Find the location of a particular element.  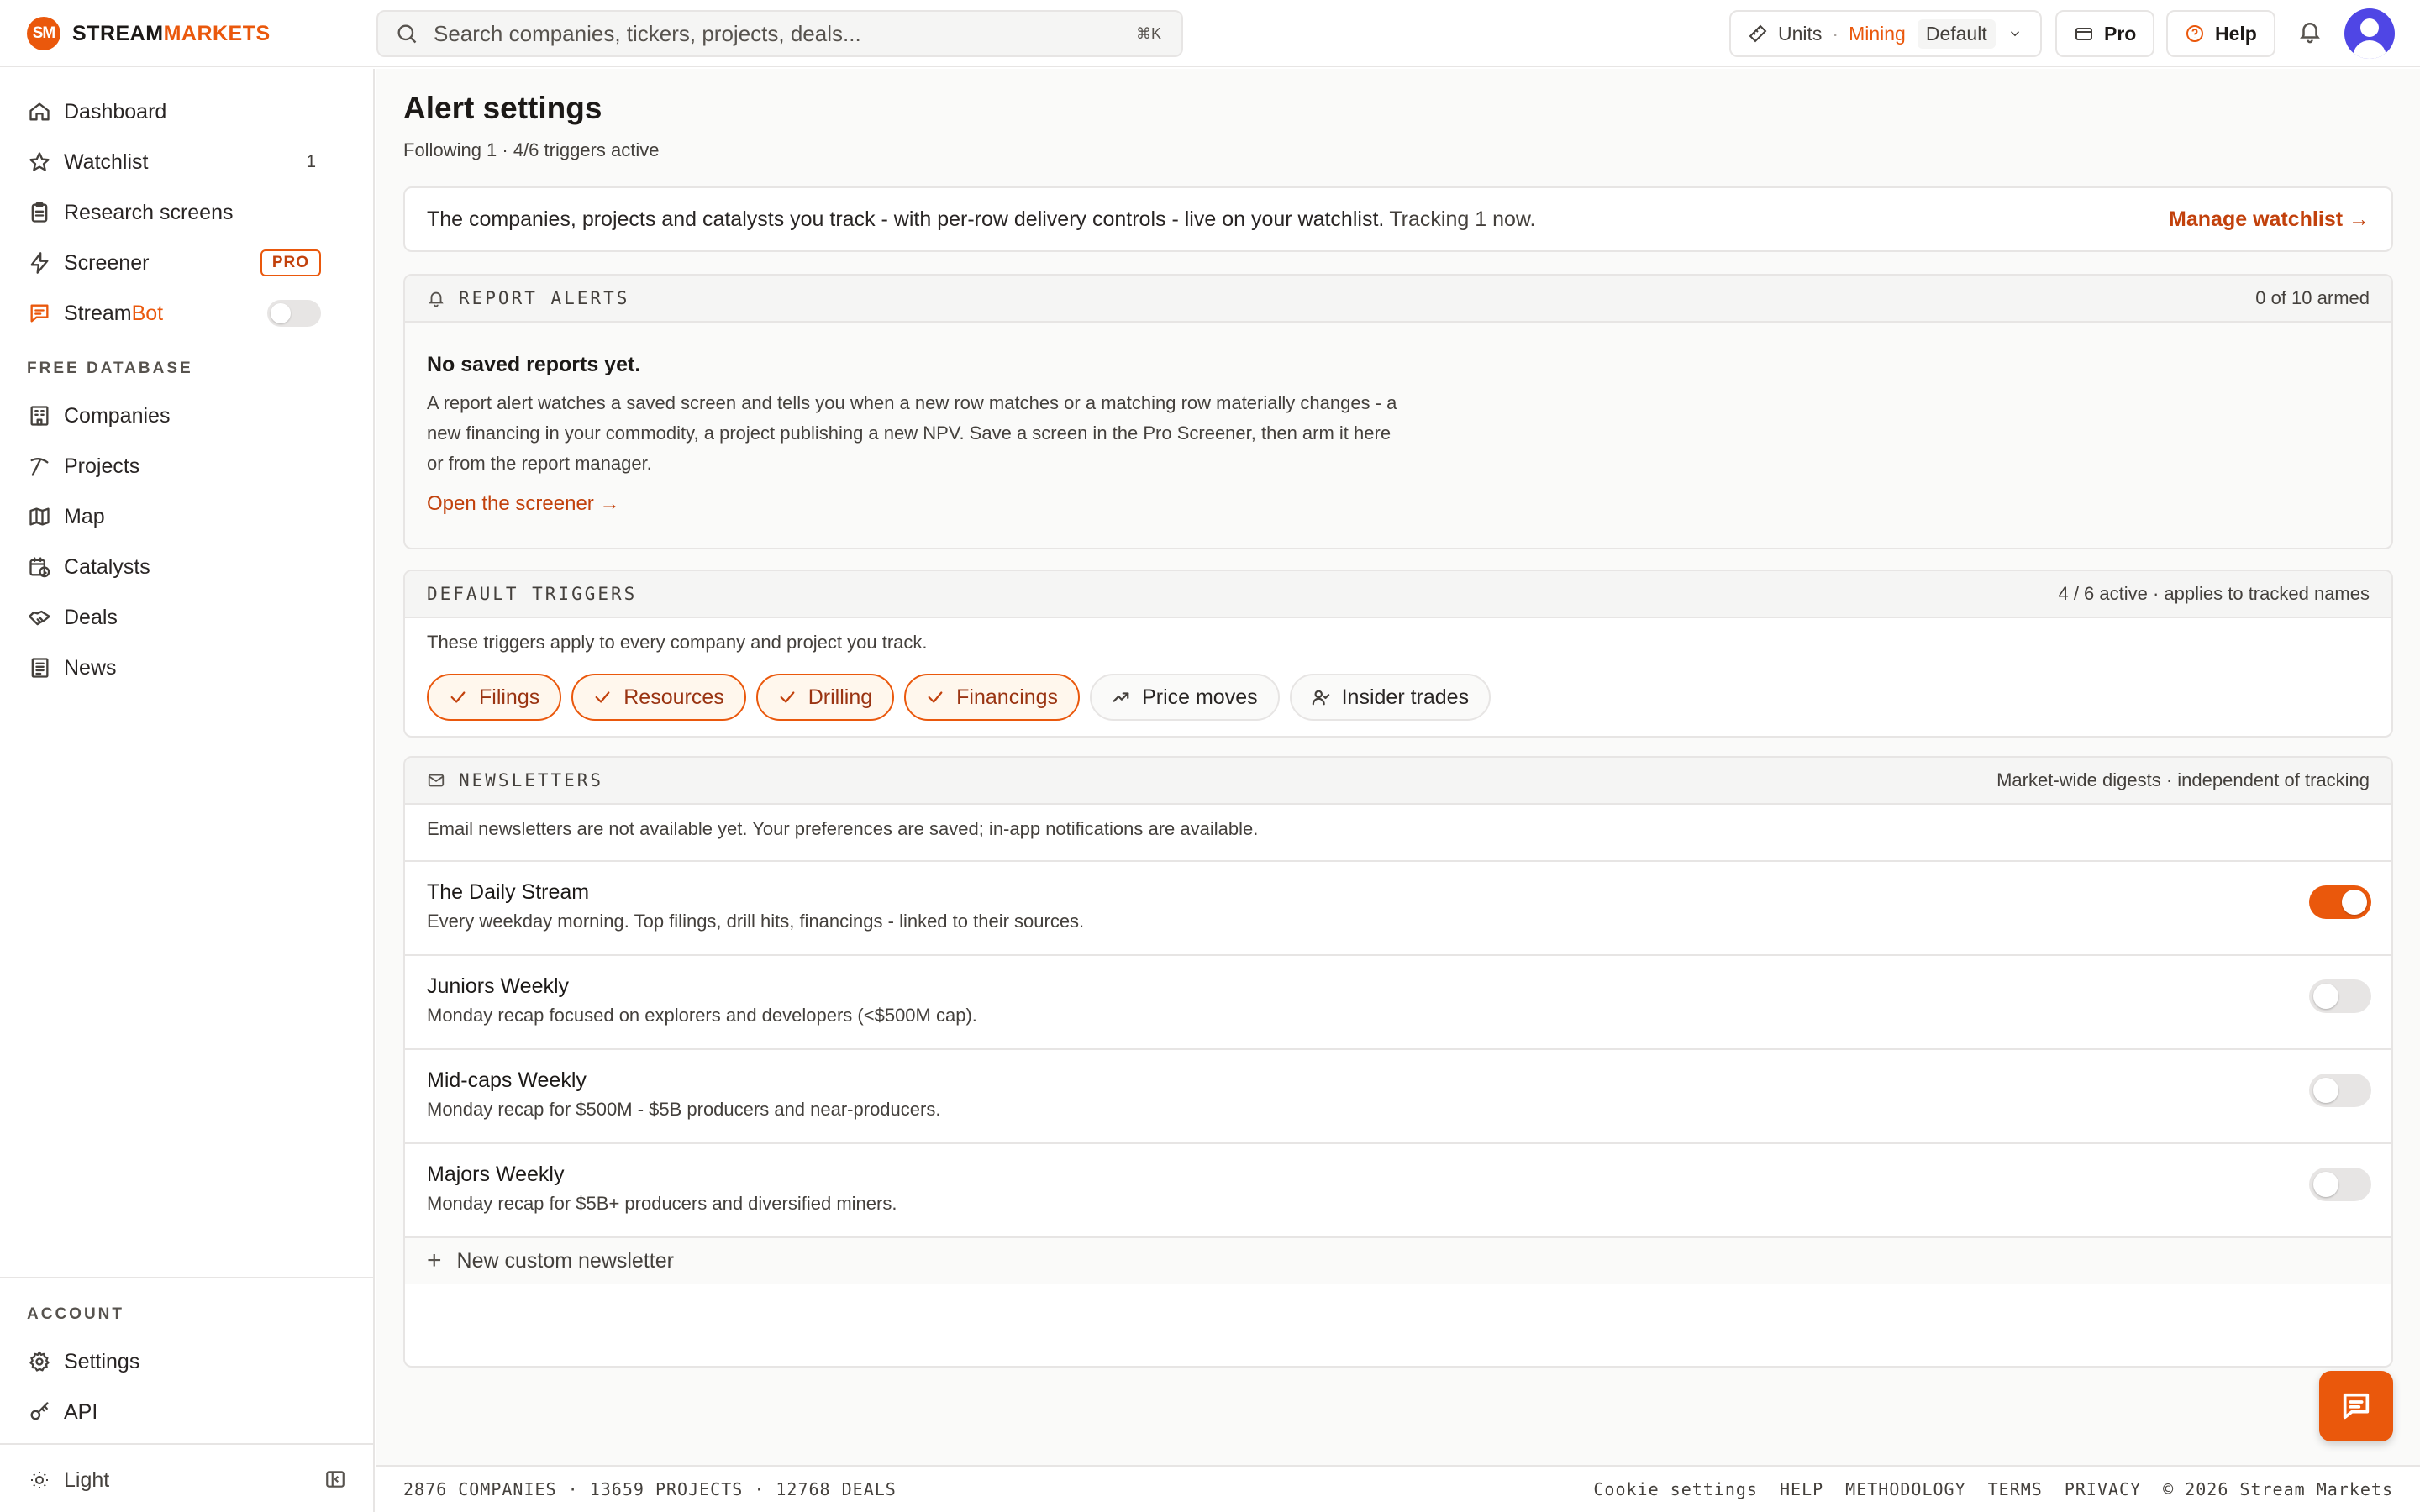

sidebar-item-news: News is located at coordinates (174, 668).